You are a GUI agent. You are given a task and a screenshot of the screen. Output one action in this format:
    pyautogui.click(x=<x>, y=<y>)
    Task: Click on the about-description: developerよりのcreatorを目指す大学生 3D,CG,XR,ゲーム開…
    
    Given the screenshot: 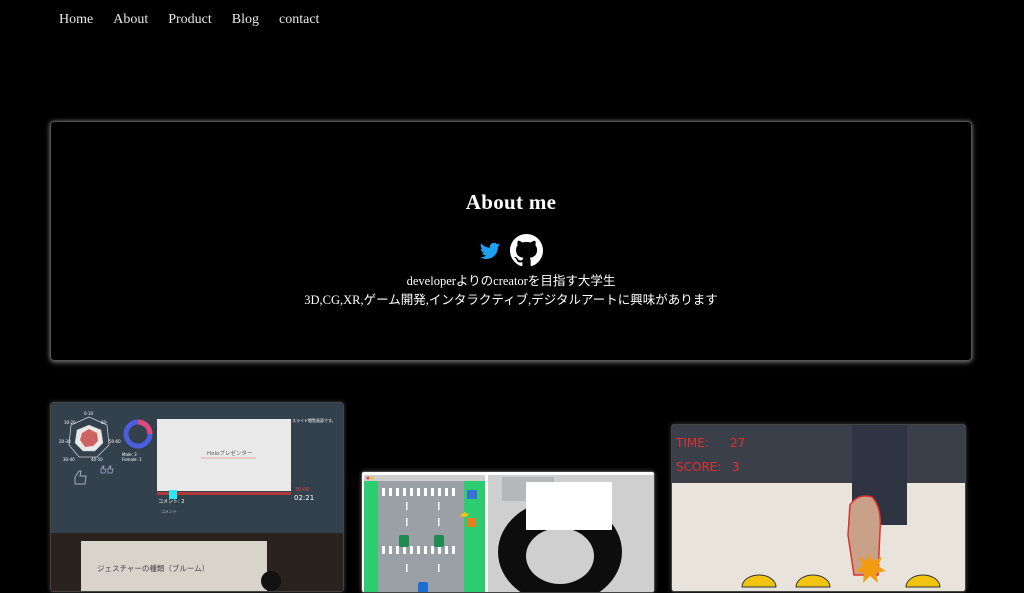 What is the action you would take?
    pyautogui.click(x=511, y=291)
    